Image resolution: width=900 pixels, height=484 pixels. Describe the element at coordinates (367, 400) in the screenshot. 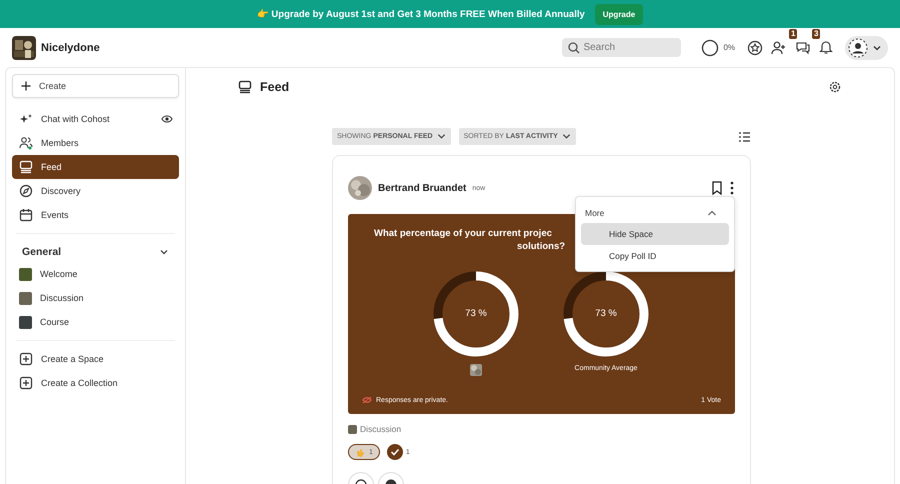

I see `hidden-eye-icon` at that location.